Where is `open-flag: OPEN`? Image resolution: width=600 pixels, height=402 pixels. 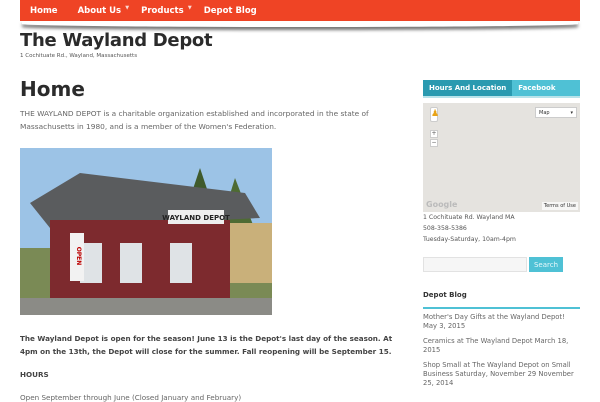
open-flag: OPEN is located at coordinates (78, 256).